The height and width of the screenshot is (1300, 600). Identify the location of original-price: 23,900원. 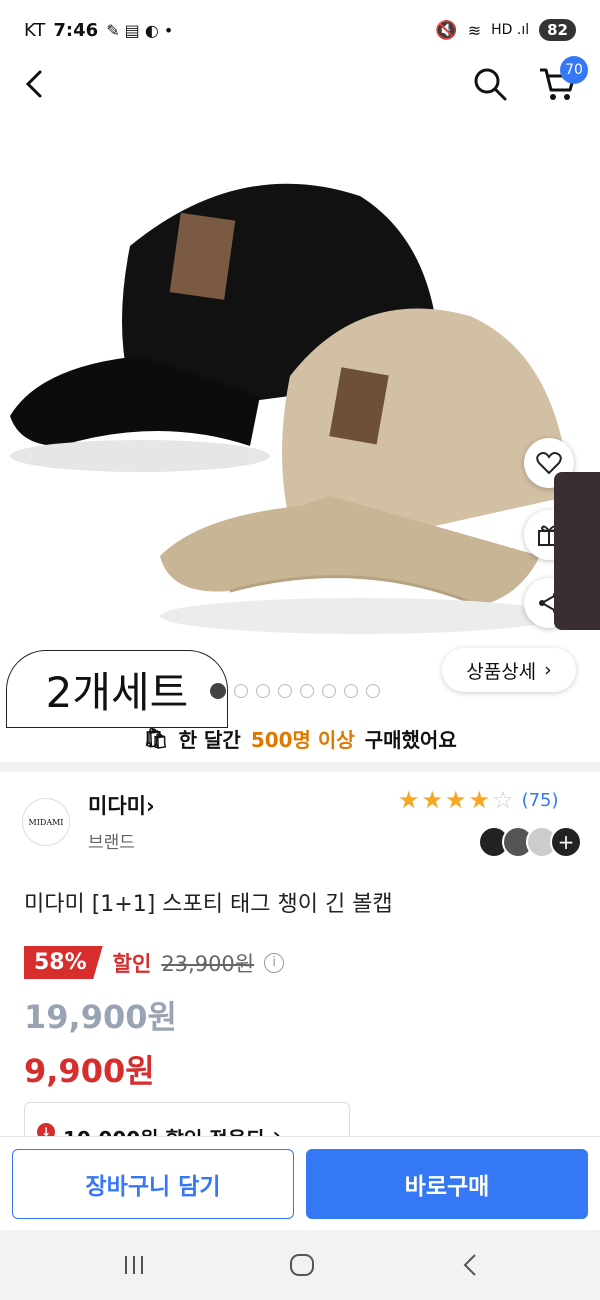
(208, 963).